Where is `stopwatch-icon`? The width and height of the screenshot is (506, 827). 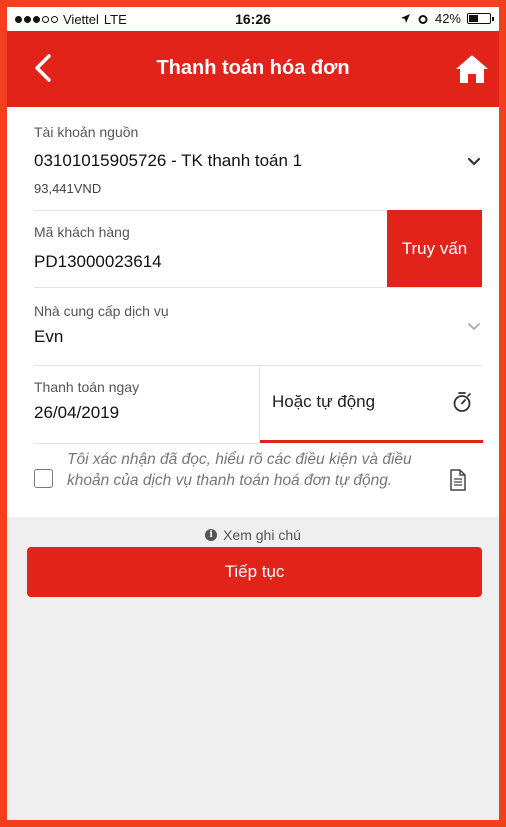
stopwatch-icon is located at coordinates (462, 402).